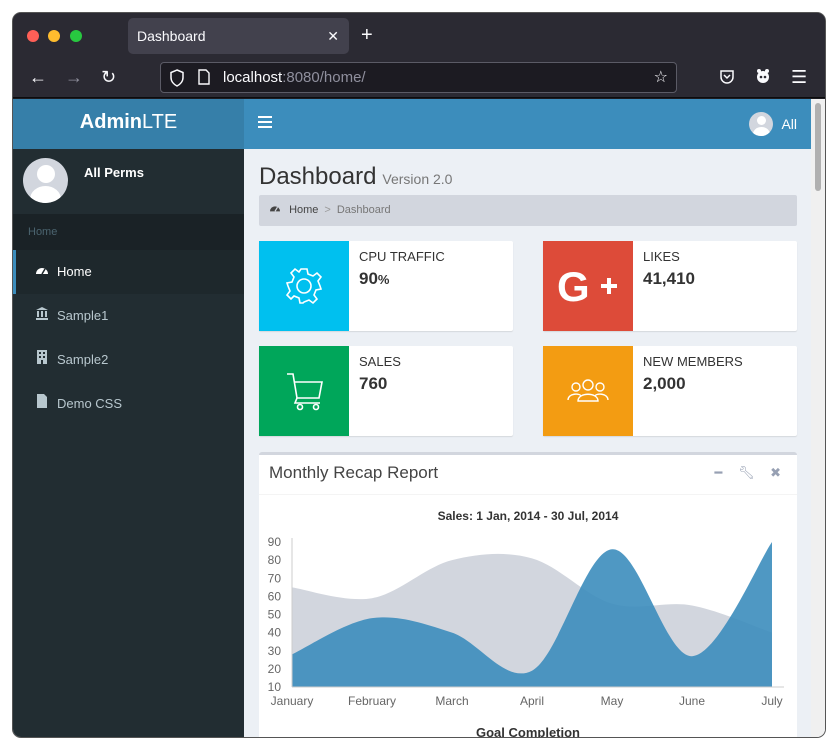 The image size is (838, 750). I want to click on browser-titlebar: Dashboard ✕ +, so click(419, 35).